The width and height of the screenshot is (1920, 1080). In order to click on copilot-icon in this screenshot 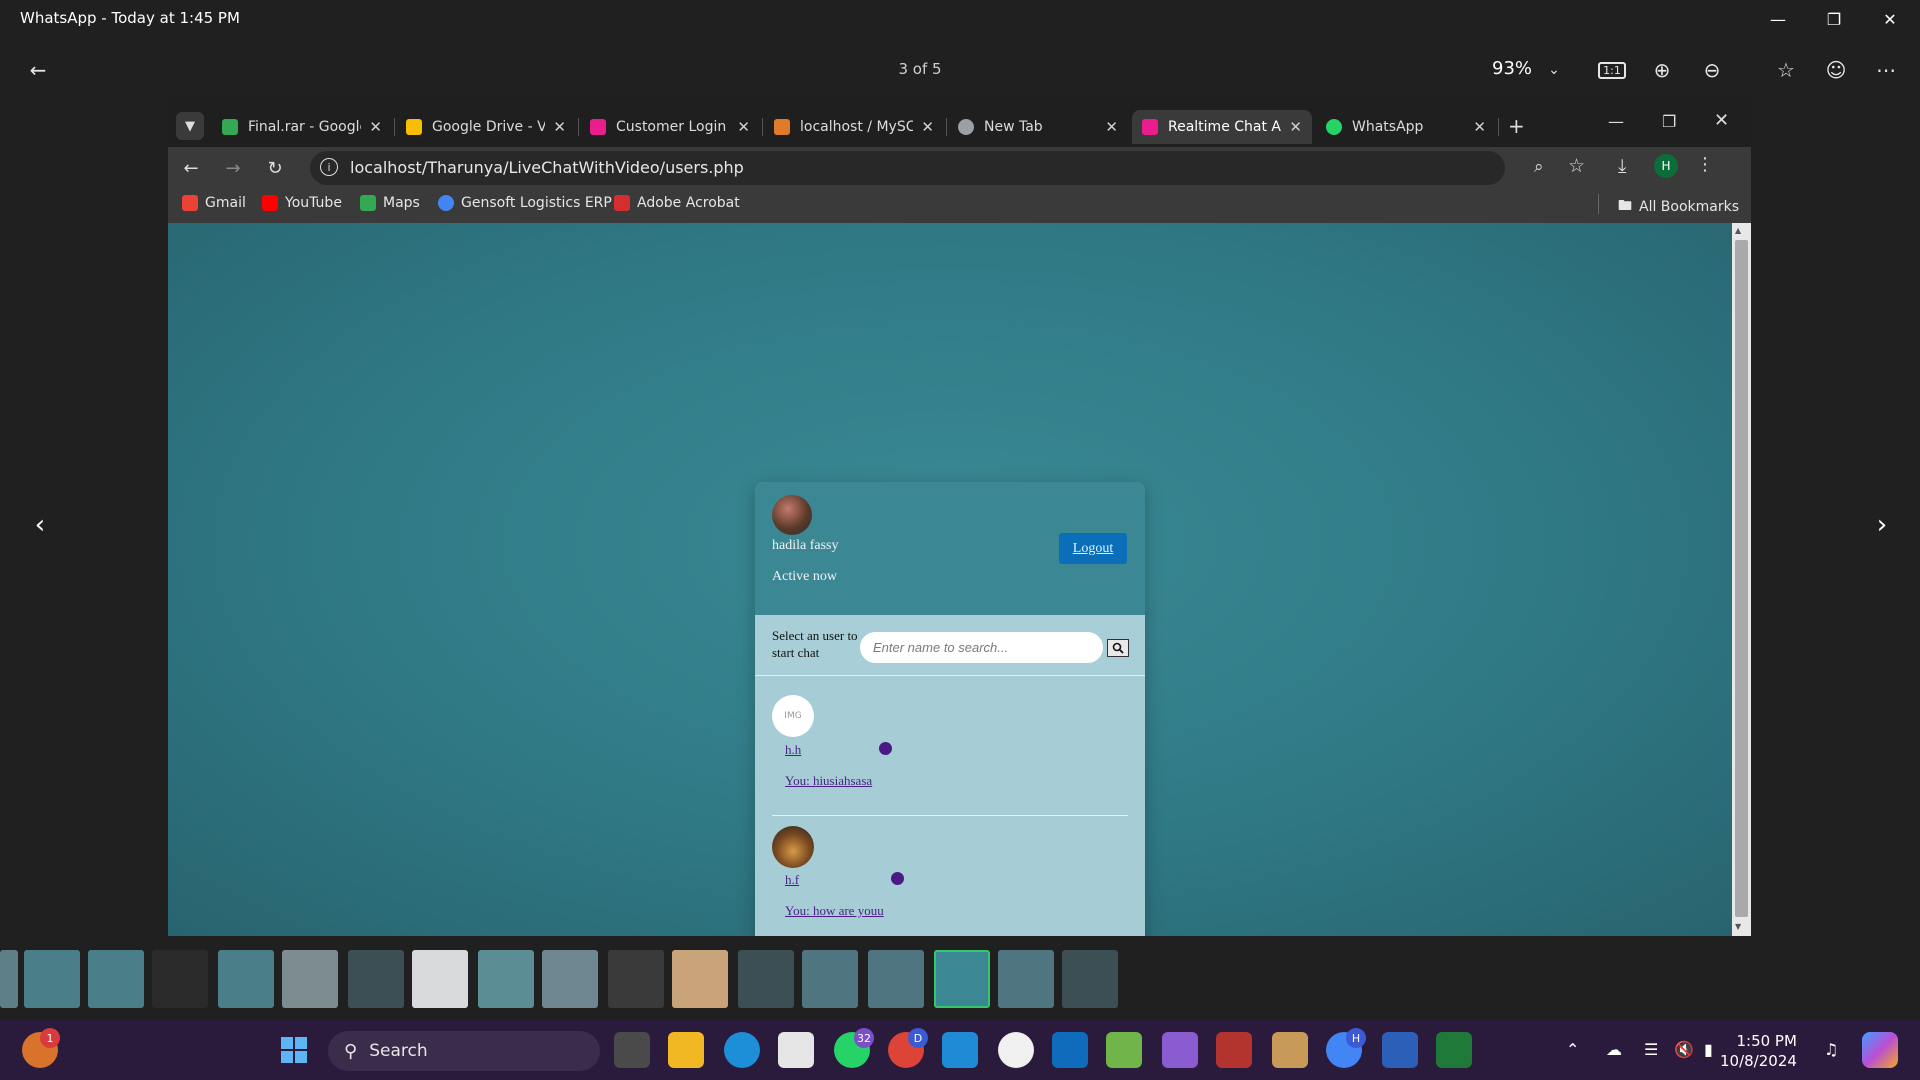, I will do `click(1880, 1050)`.